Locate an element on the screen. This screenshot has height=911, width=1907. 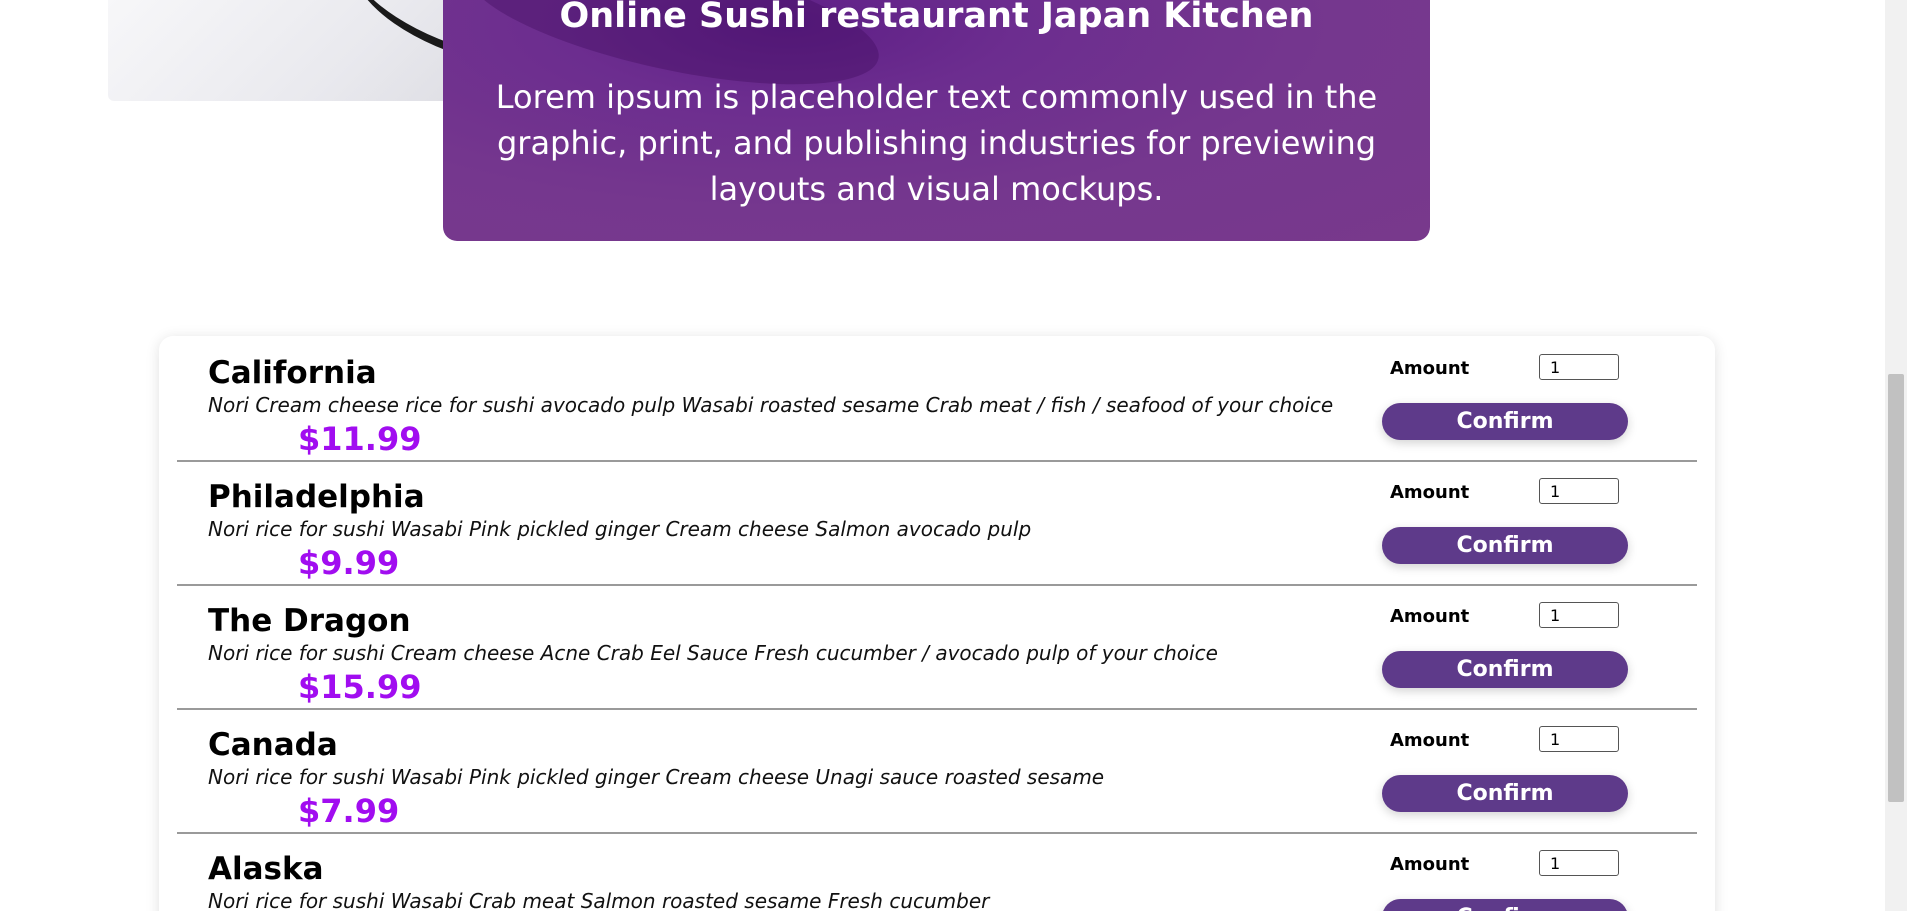
item-name: The Dragon is located at coordinates (309, 621).